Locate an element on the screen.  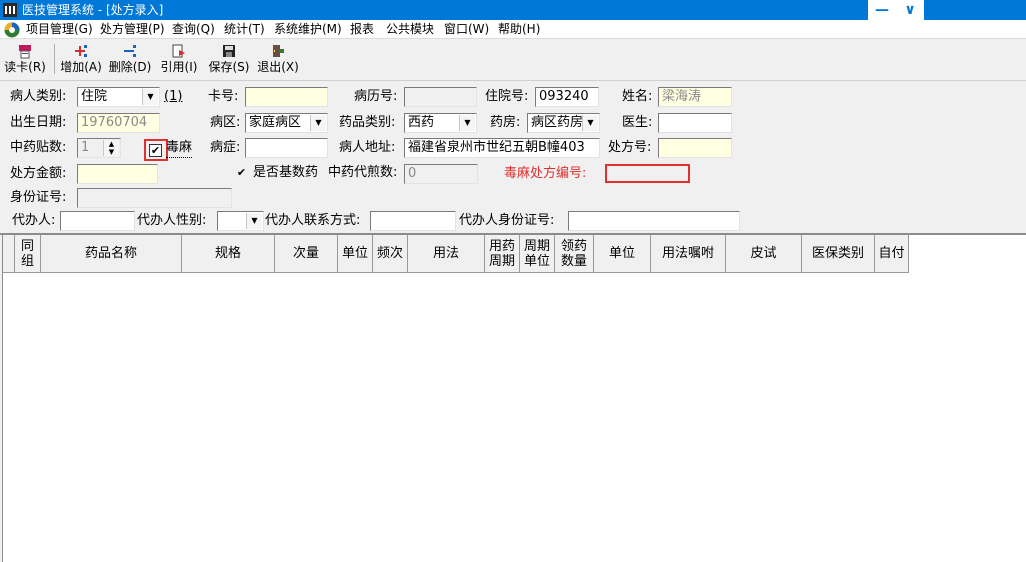
grid-header-medication-cycle: 用药周期 is located at coordinates (502, 254).